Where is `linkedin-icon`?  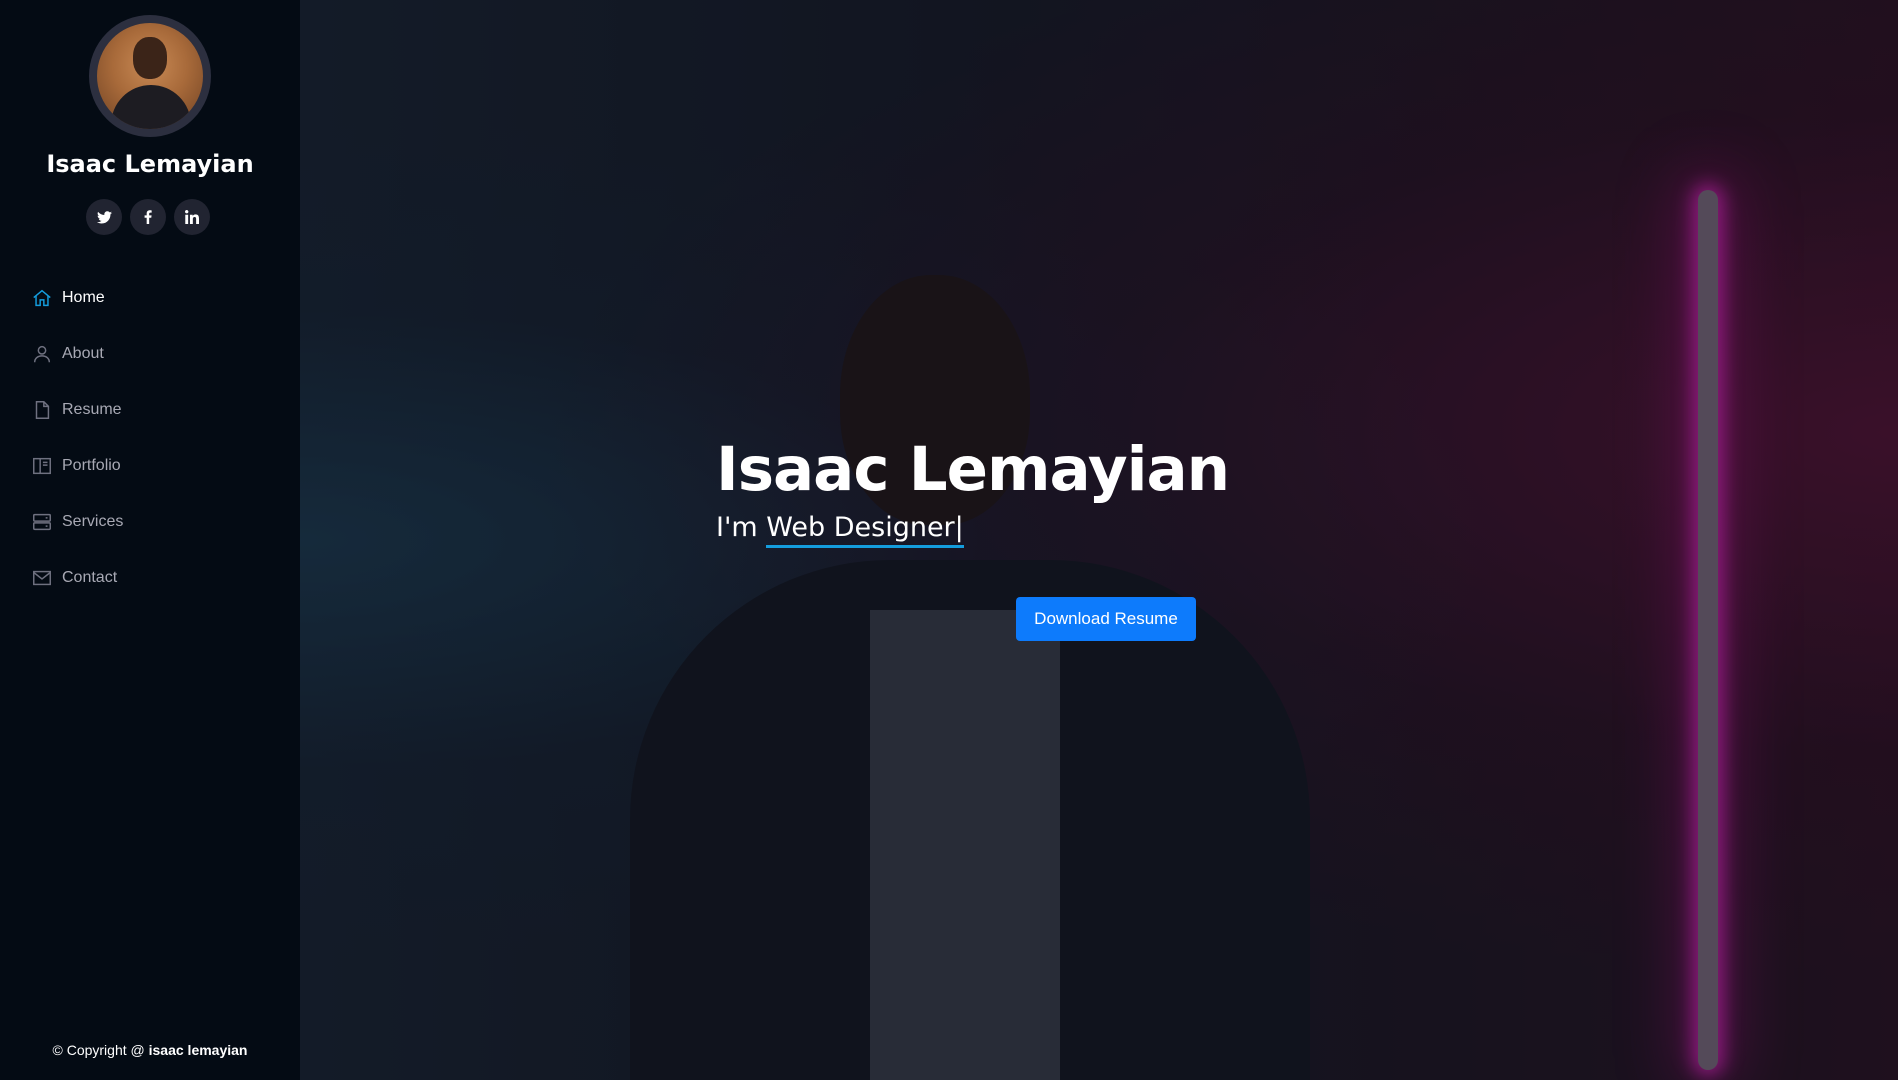
linkedin-icon is located at coordinates (192, 217).